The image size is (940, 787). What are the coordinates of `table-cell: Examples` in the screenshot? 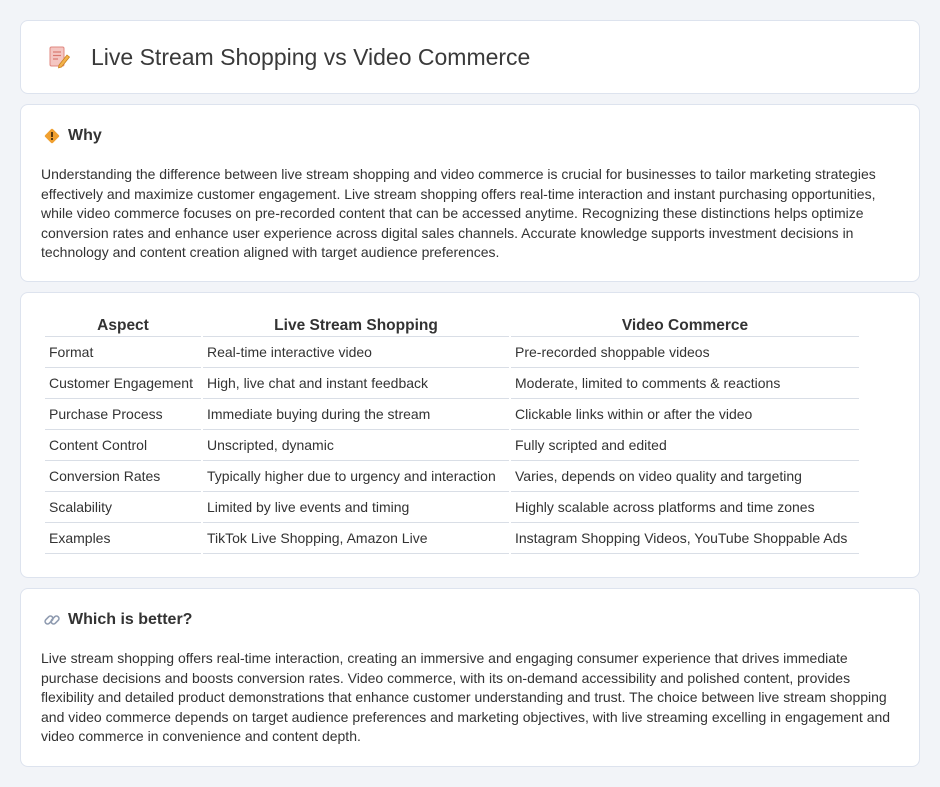 It's located at (123, 538).